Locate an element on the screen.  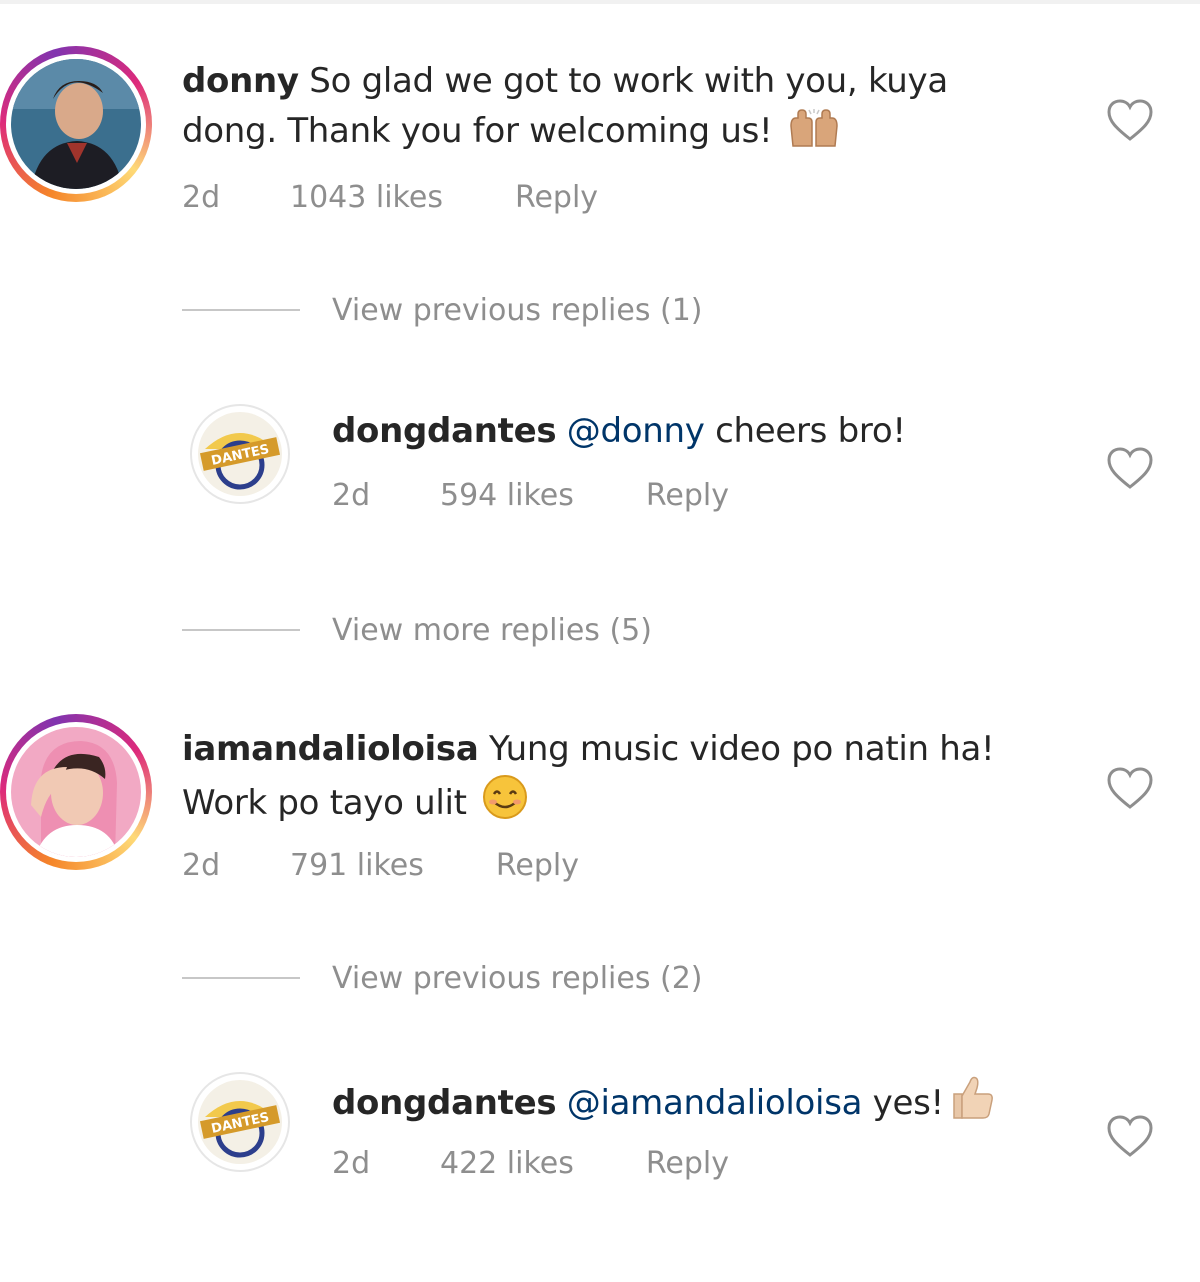
raising-hands-icon is located at coordinates (814, 135).